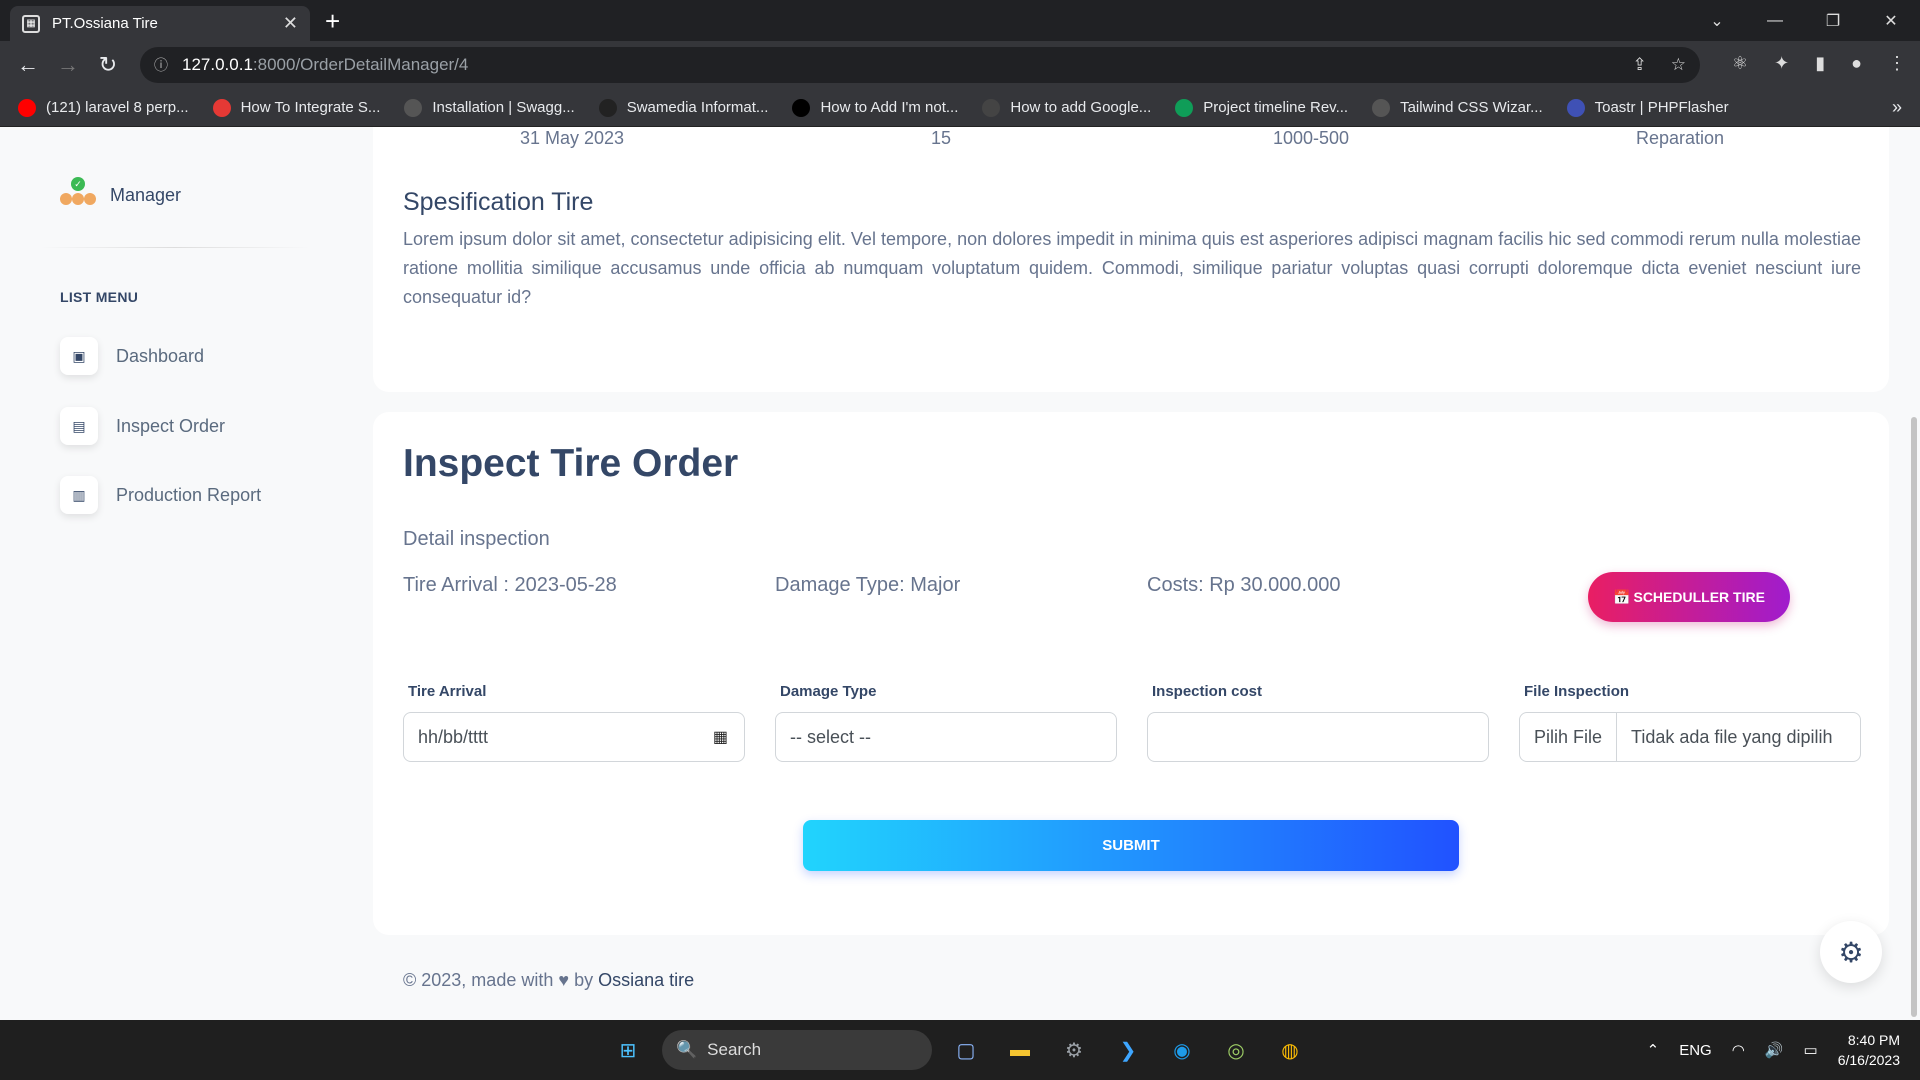 The height and width of the screenshot is (1080, 1920). What do you see at coordinates (1868, 1060) in the screenshot?
I see `clock-date: 6/16/2023` at bounding box center [1868, 1060].